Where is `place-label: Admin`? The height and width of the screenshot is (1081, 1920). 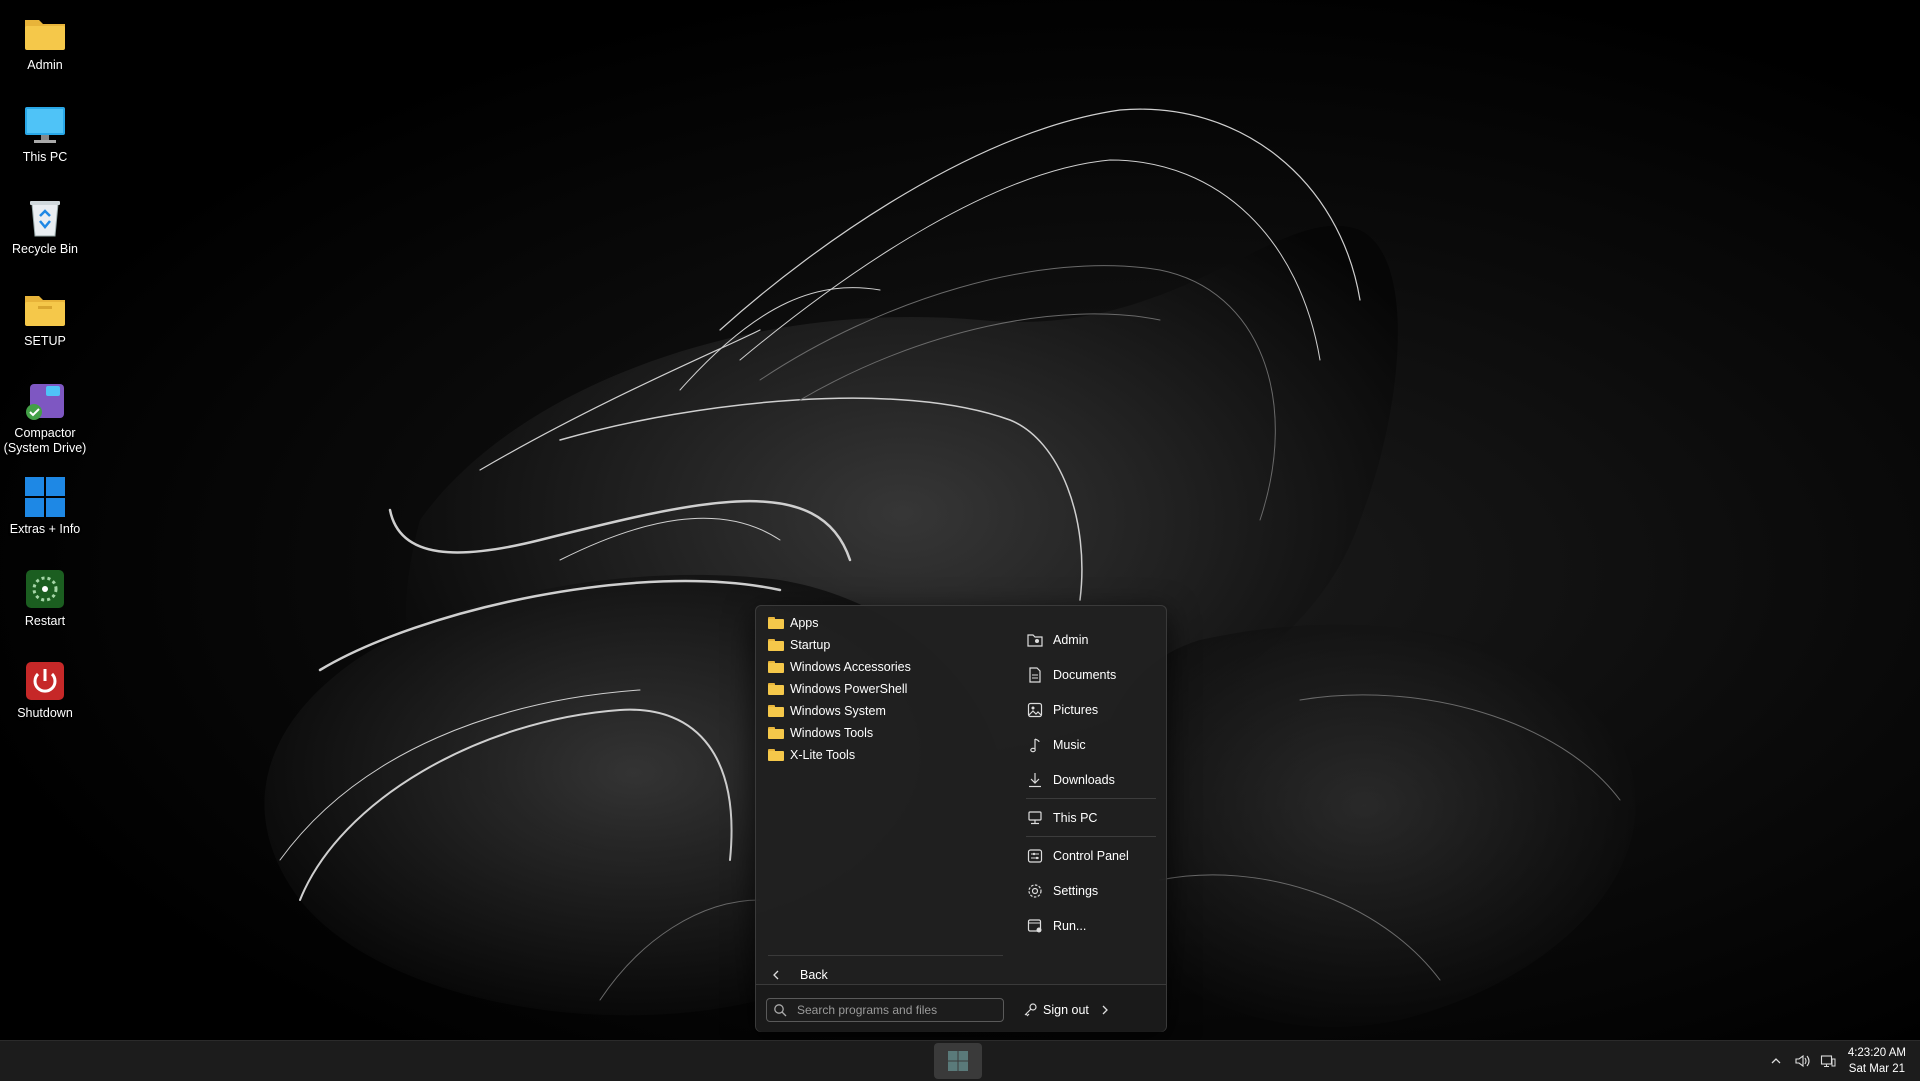
place-label: Admin is located at coordinates (1071, 639).